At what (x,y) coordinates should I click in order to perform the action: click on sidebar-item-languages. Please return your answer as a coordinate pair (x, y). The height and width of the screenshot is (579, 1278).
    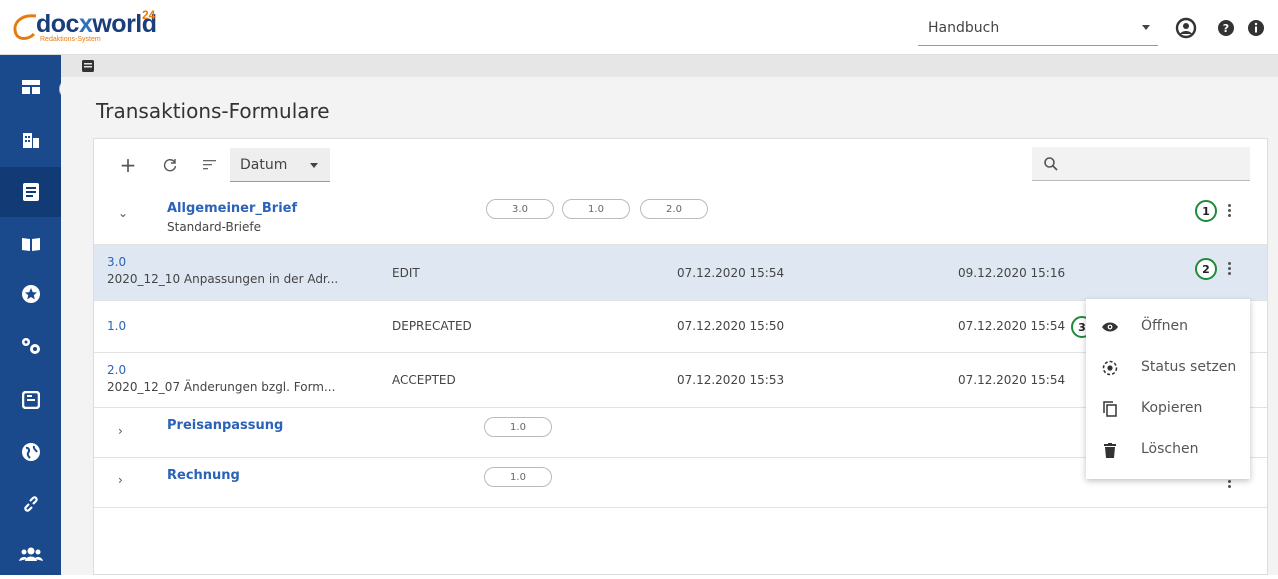
    Looking at the image, I should click on (30, 452).